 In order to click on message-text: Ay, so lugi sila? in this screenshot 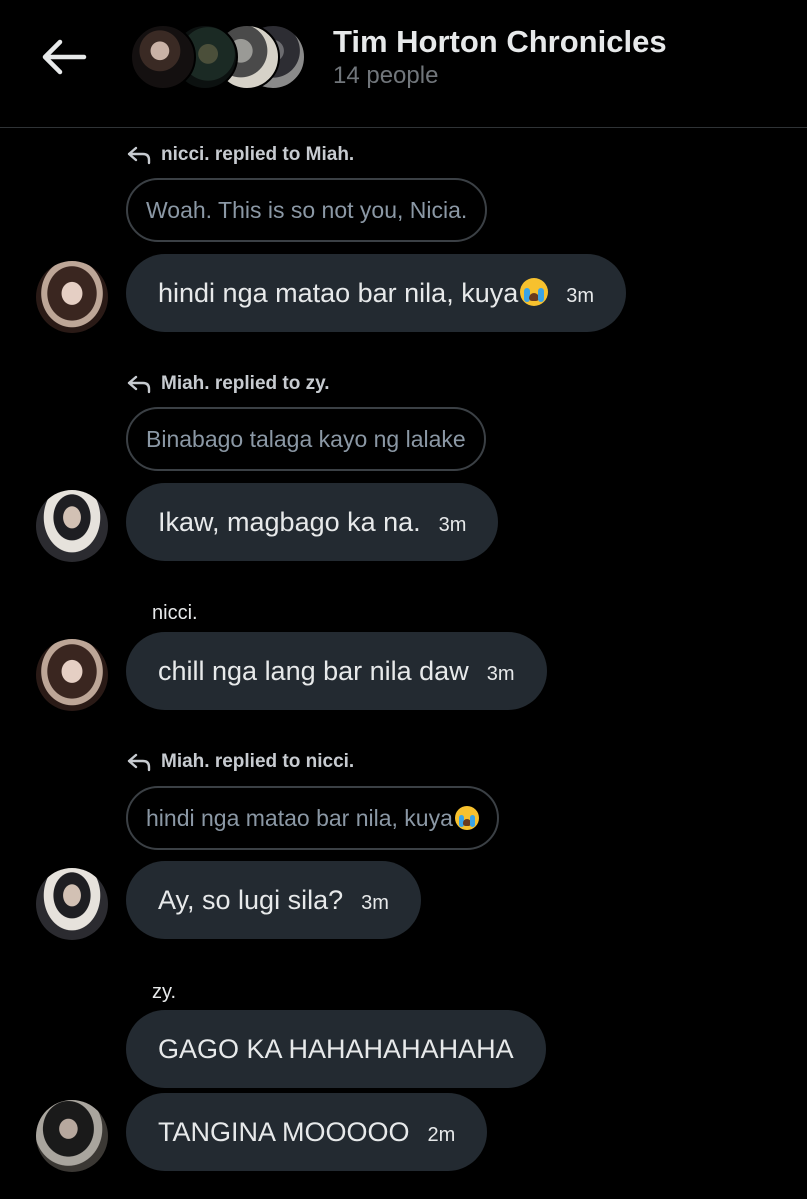, I will do `click(251, 899)`.